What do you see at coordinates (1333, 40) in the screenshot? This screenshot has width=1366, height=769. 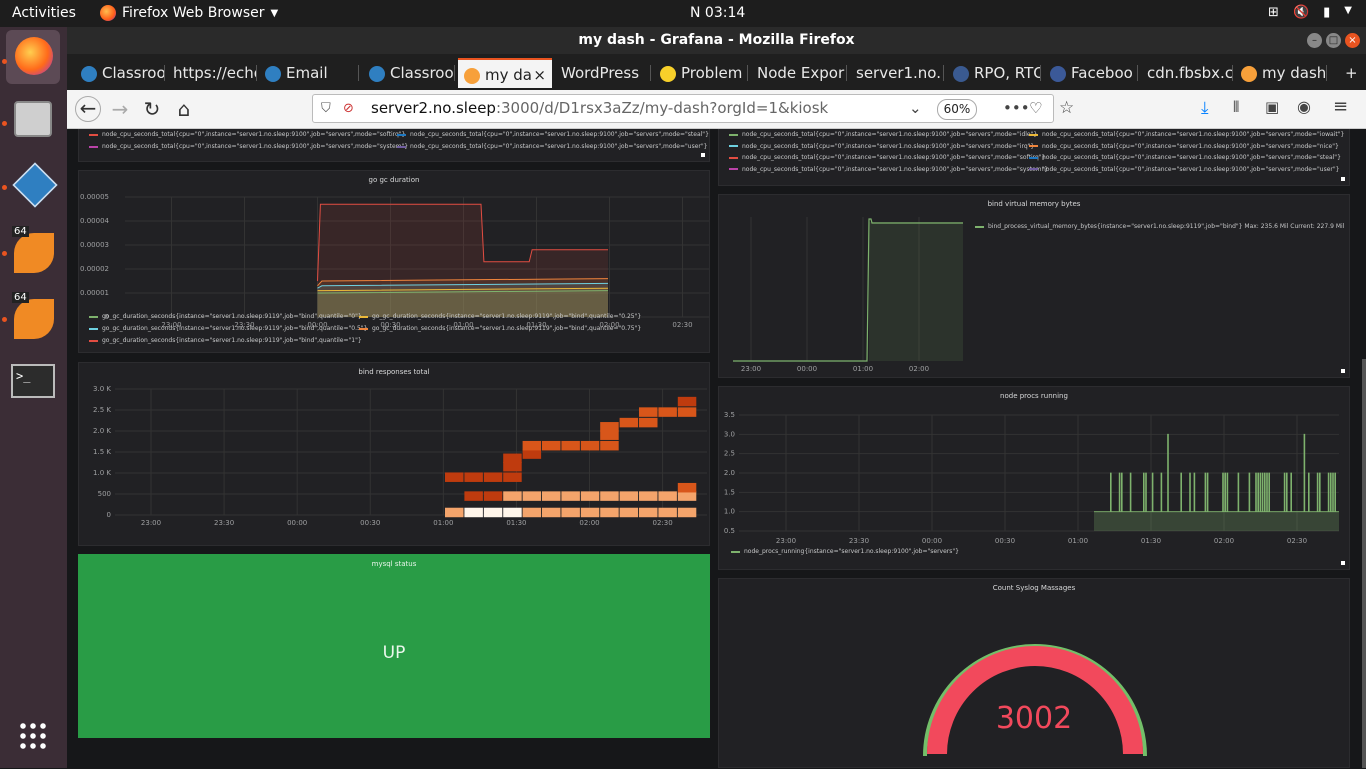 I see `maximize-button: □` at bounding box center [1333, 40].